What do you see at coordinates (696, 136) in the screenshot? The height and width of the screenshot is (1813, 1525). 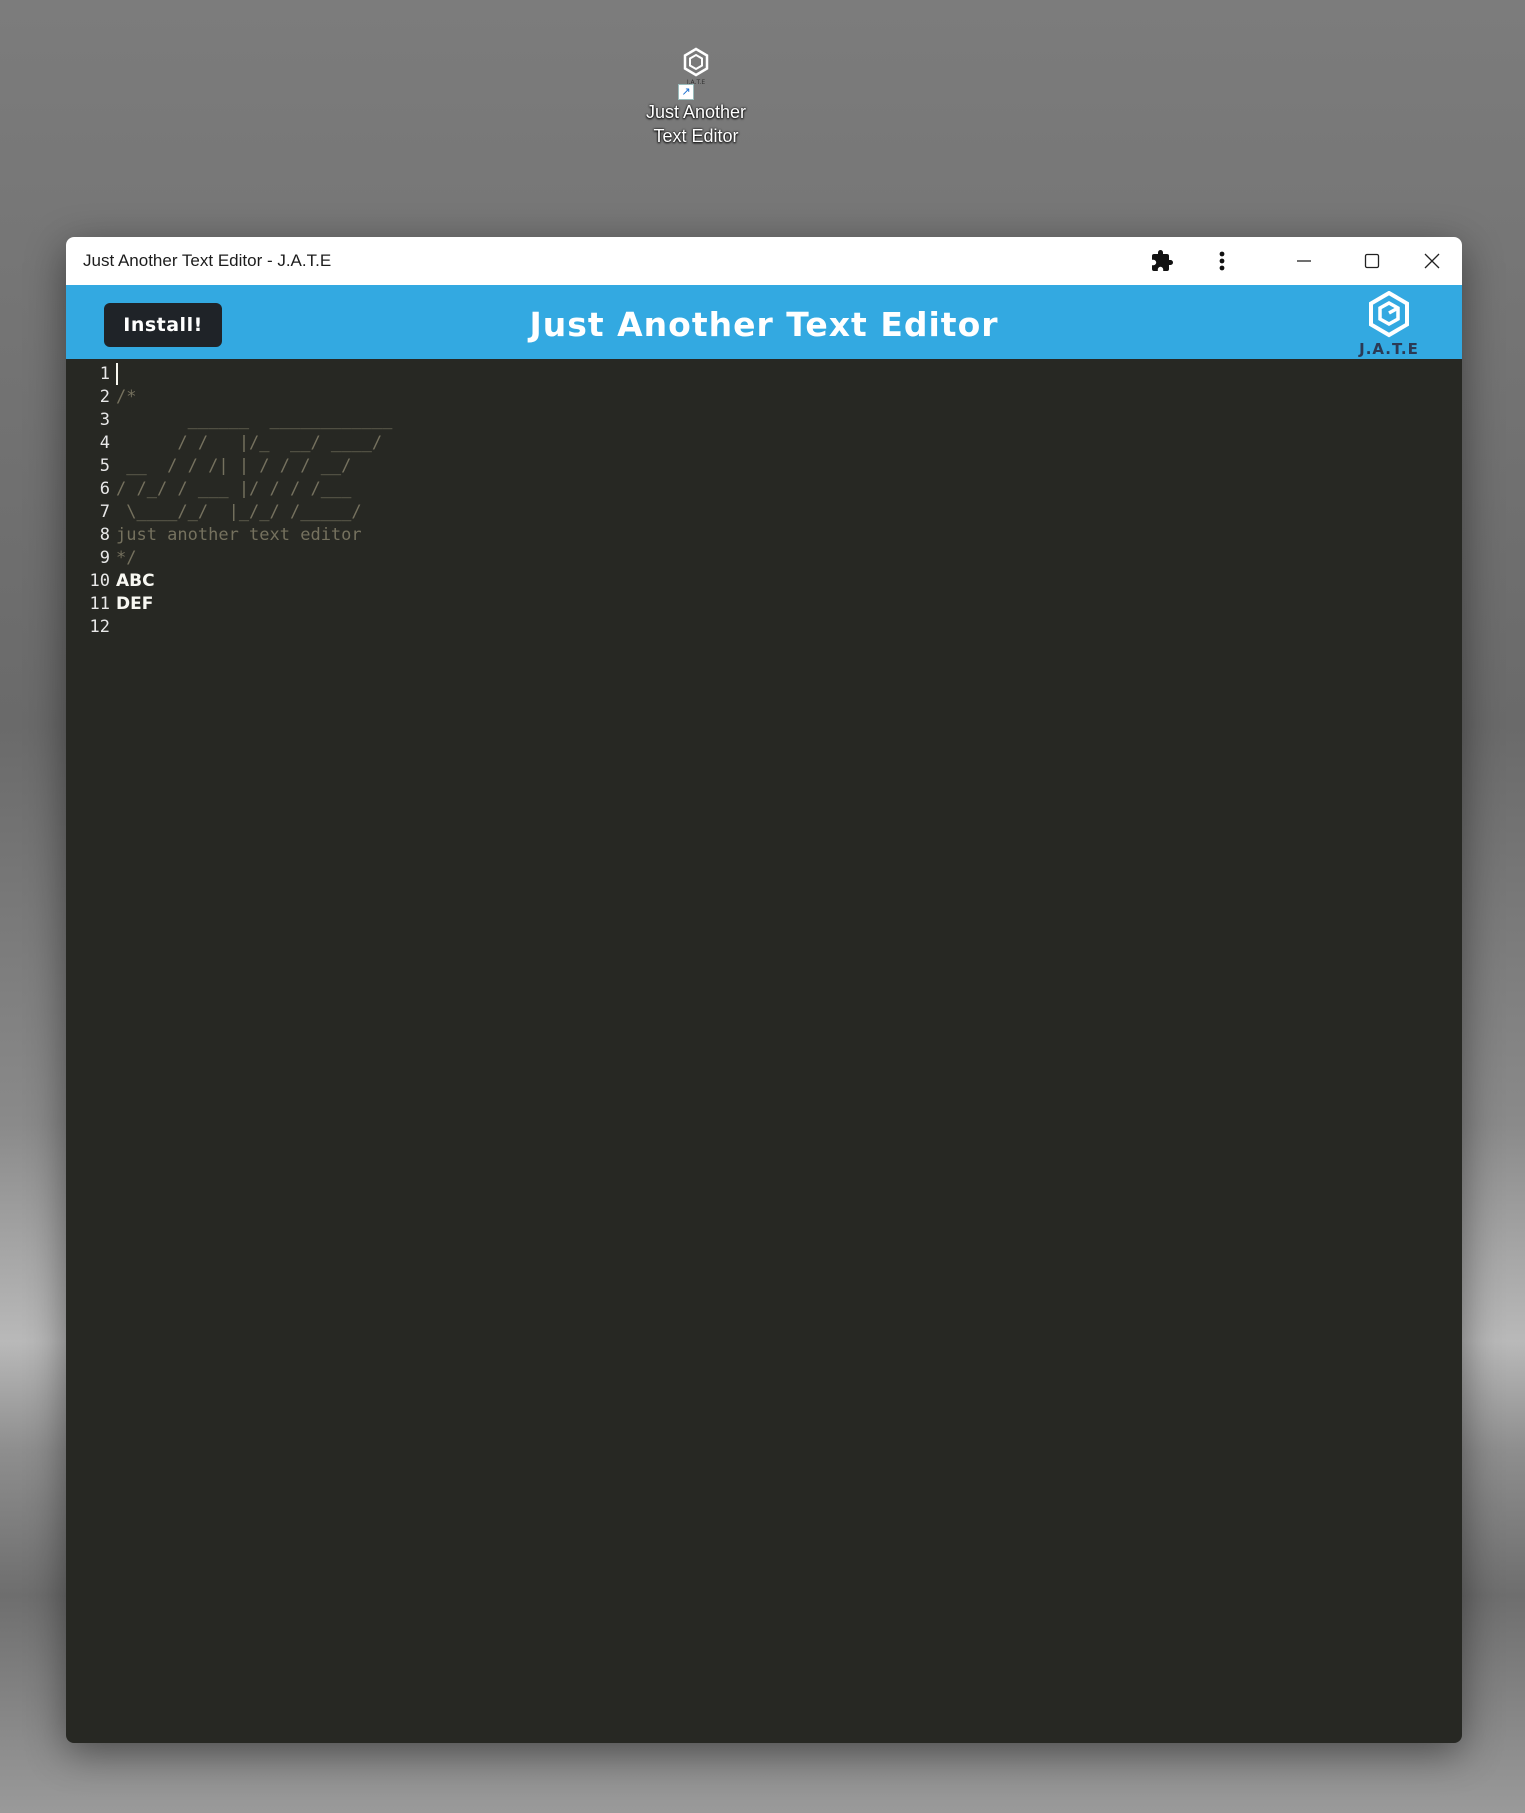 I see `shortcut-label-line2: Text Editor` at bounding box center [696, 136].